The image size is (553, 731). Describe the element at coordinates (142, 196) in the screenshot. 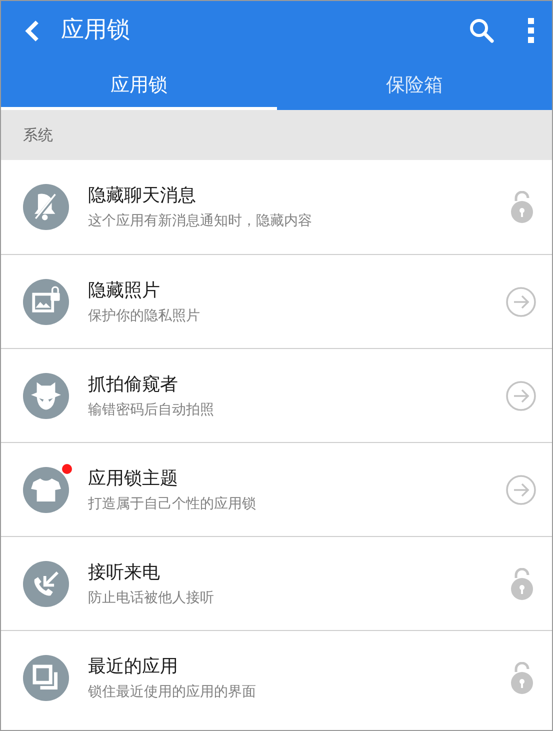

I see `item-title: 隐藏聊天消息` at that location.